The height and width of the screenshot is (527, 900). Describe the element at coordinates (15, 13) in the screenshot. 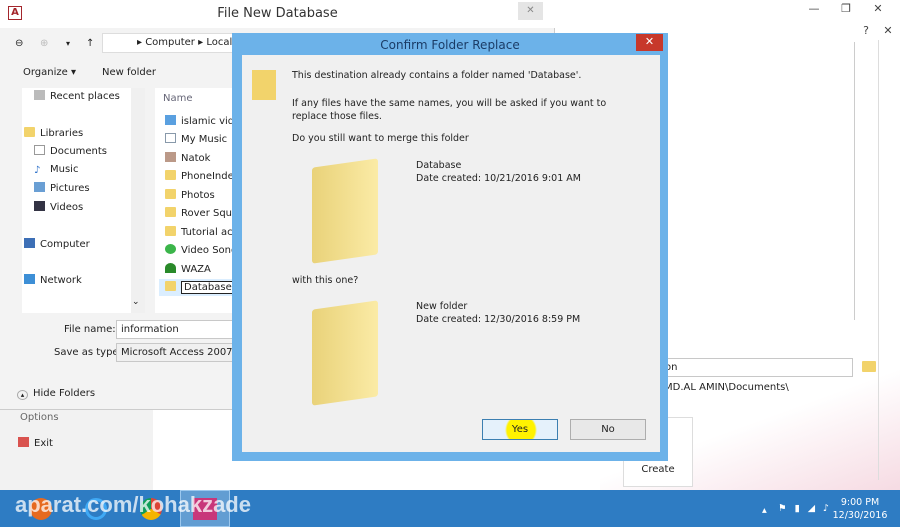

I see `access-app-icon: A` at that location.